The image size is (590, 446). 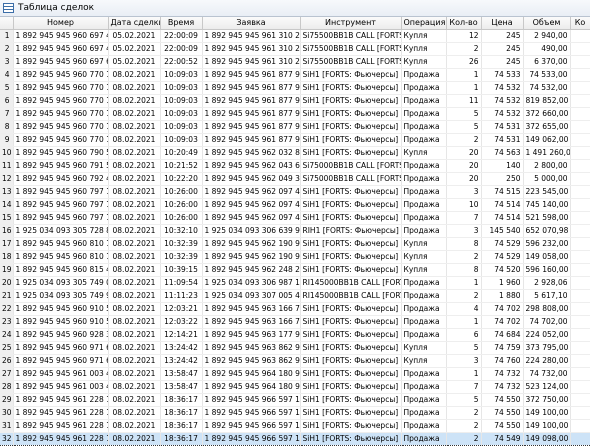 I want to click on col-header-price: Цена, so click(x=502, y=23).